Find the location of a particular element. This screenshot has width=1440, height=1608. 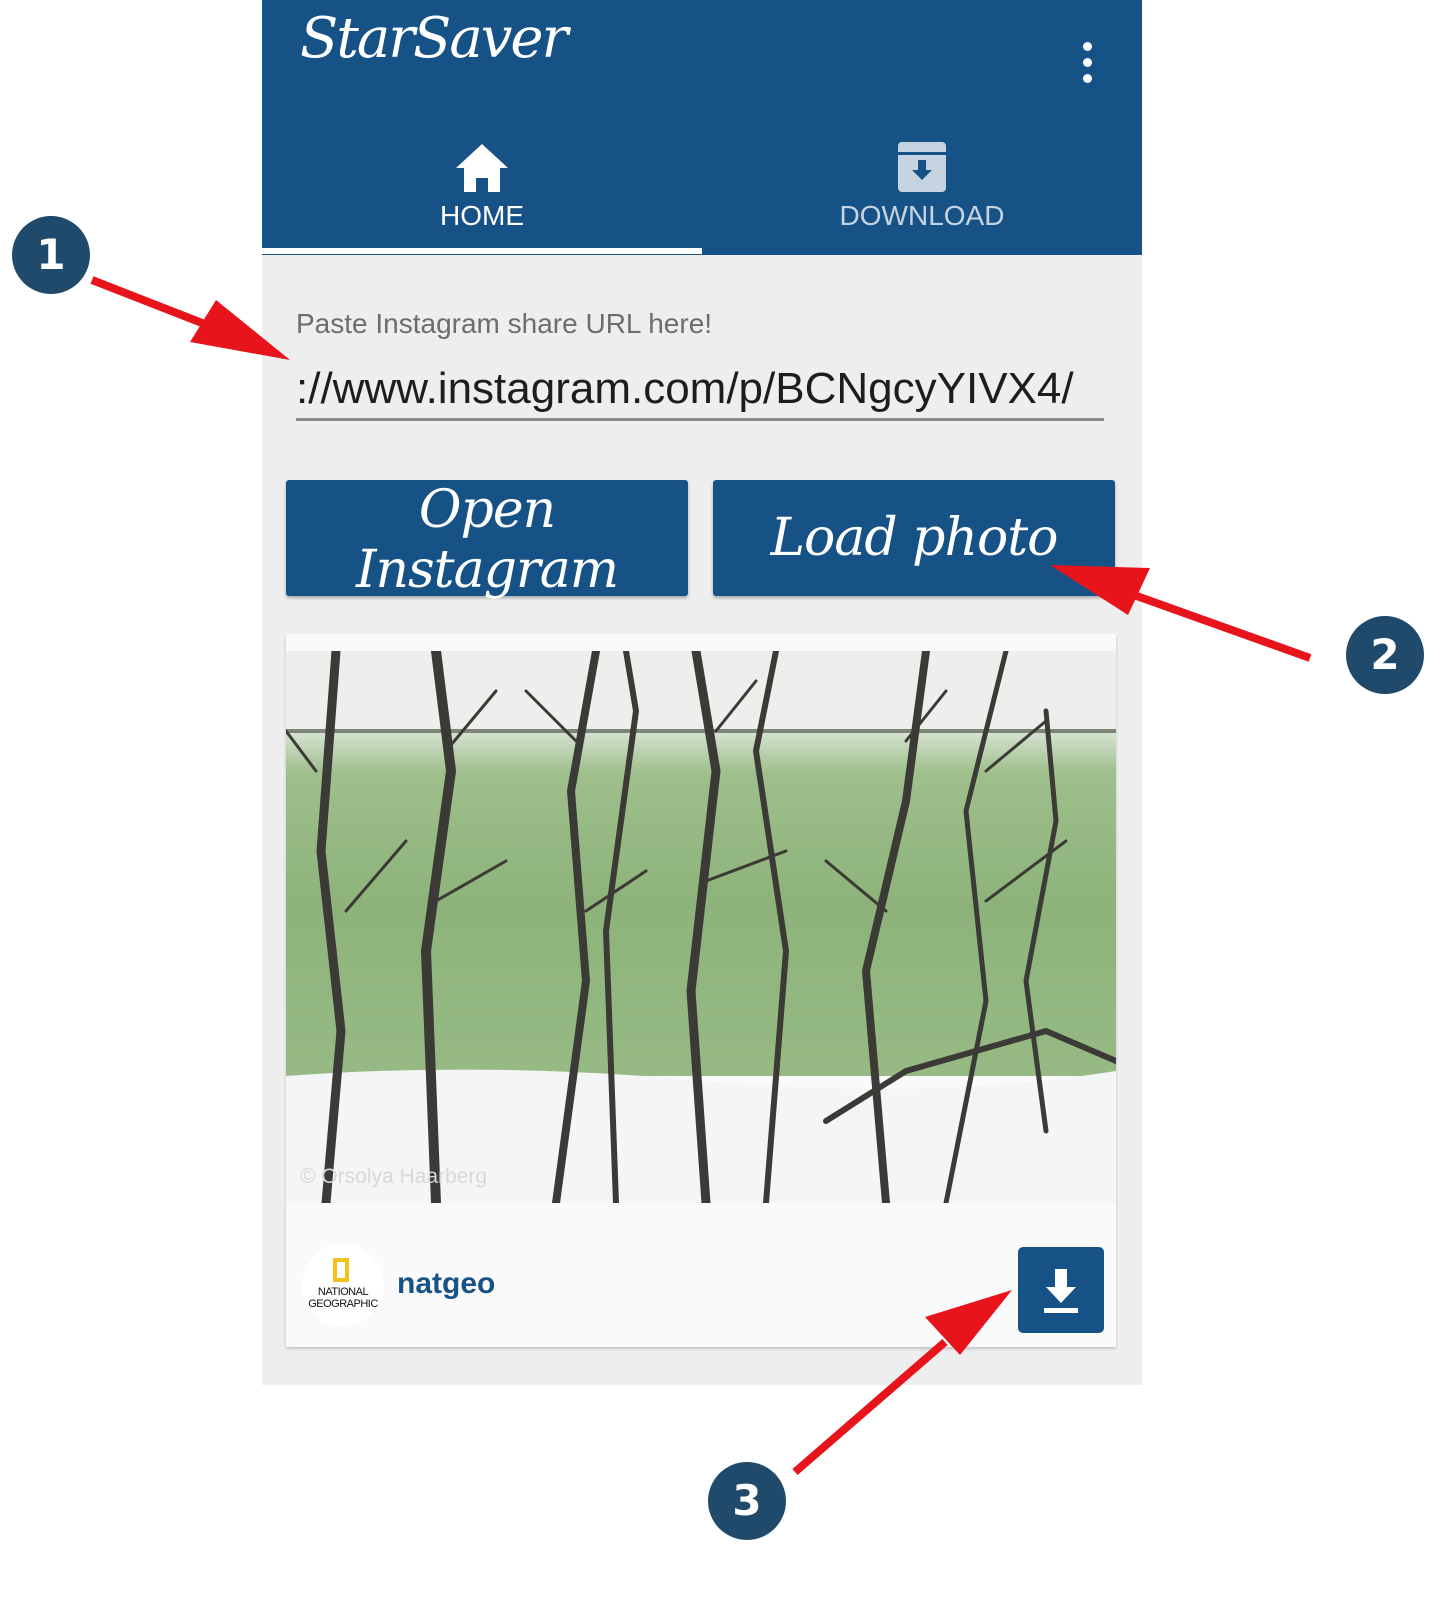

avatar-text-line1: NATIONAL is located at coordinates (343, 1292).